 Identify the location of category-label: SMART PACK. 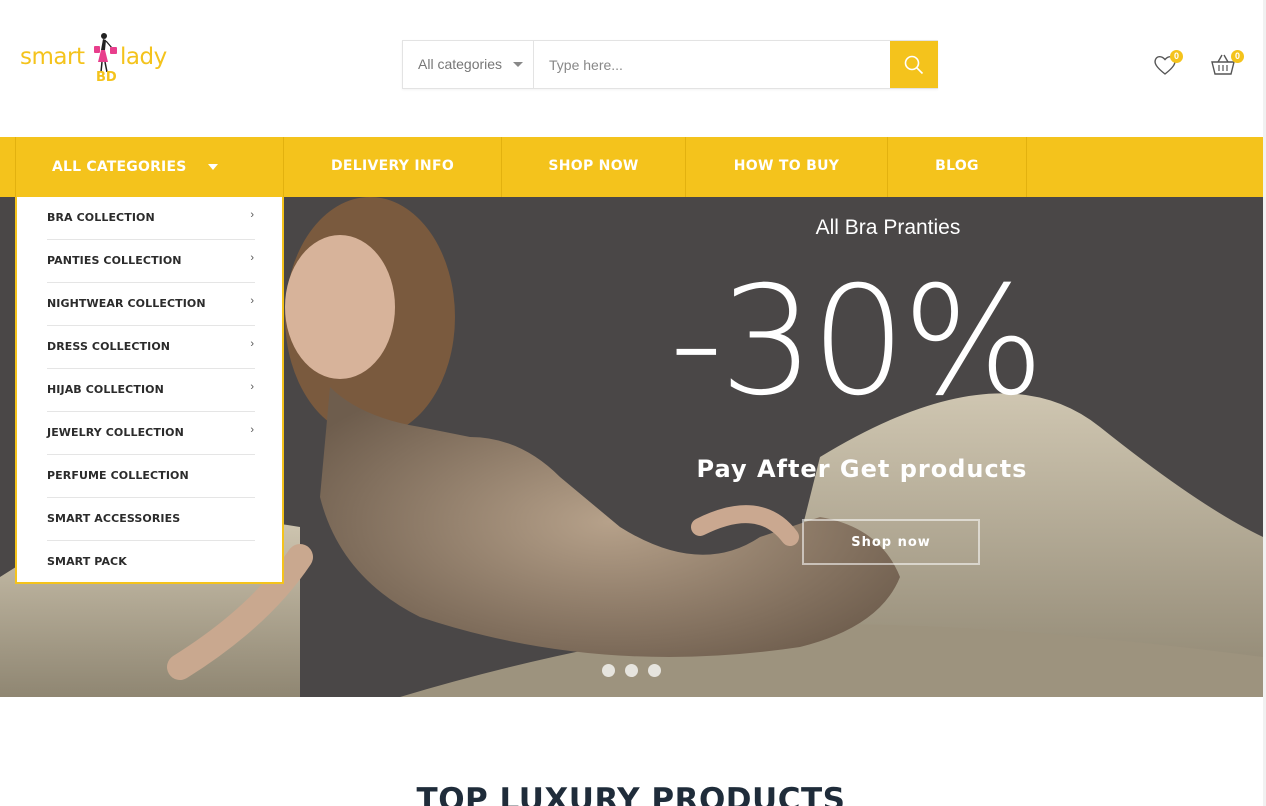
(87, 561).